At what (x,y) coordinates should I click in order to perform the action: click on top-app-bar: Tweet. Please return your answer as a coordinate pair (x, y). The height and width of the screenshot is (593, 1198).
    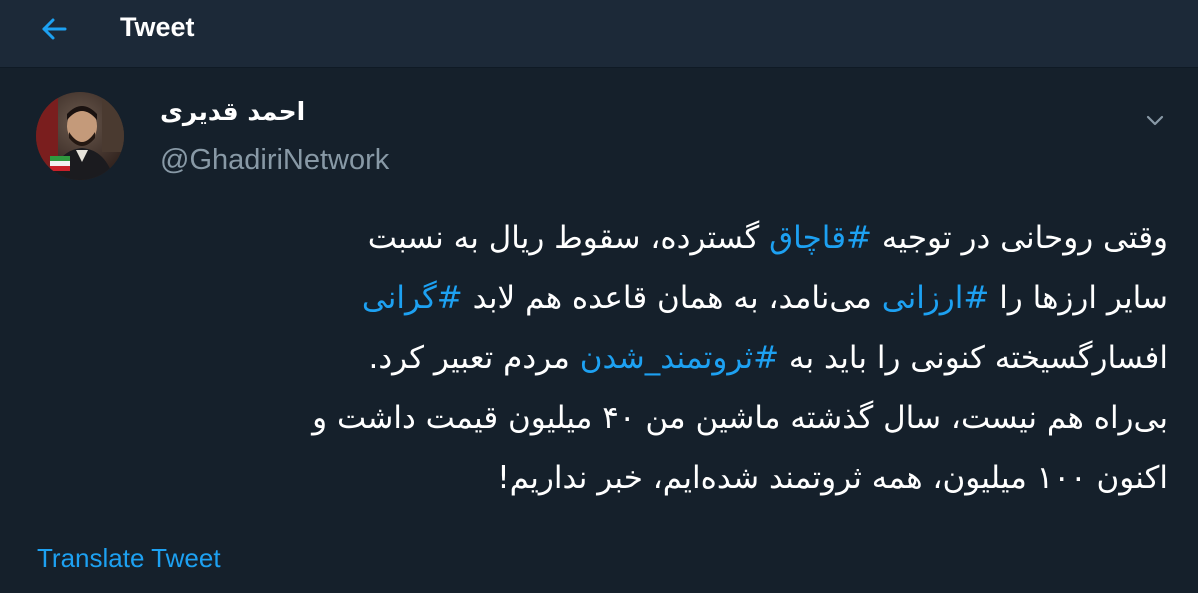
    Looking at the image, I should click on (599, 33).